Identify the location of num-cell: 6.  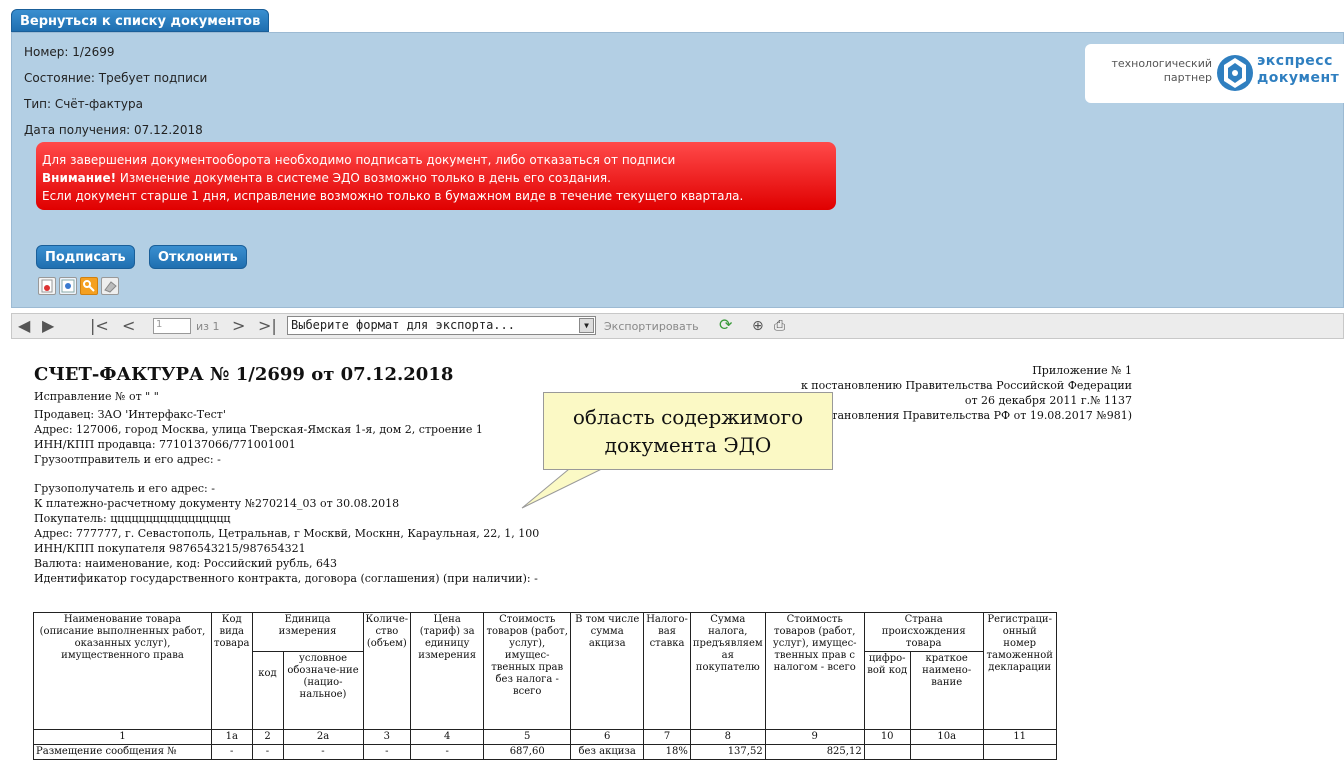
(607, 737).